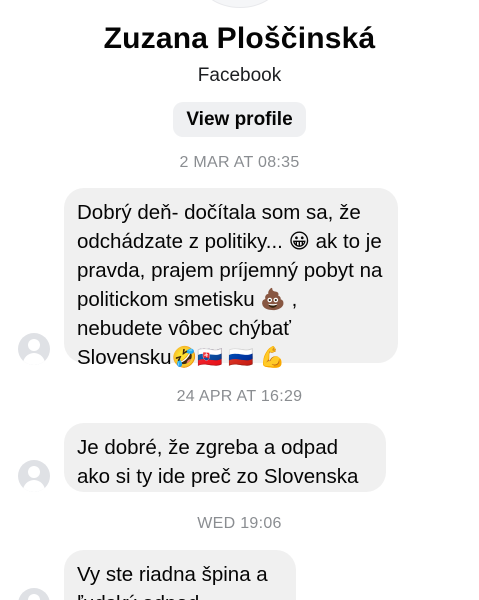 The width and height of the screenshot is (479, 600). Describe the element at coordinates (239, 38) in the screenshot. I see `profile-name: Zuzana Ploščinská` at that location.